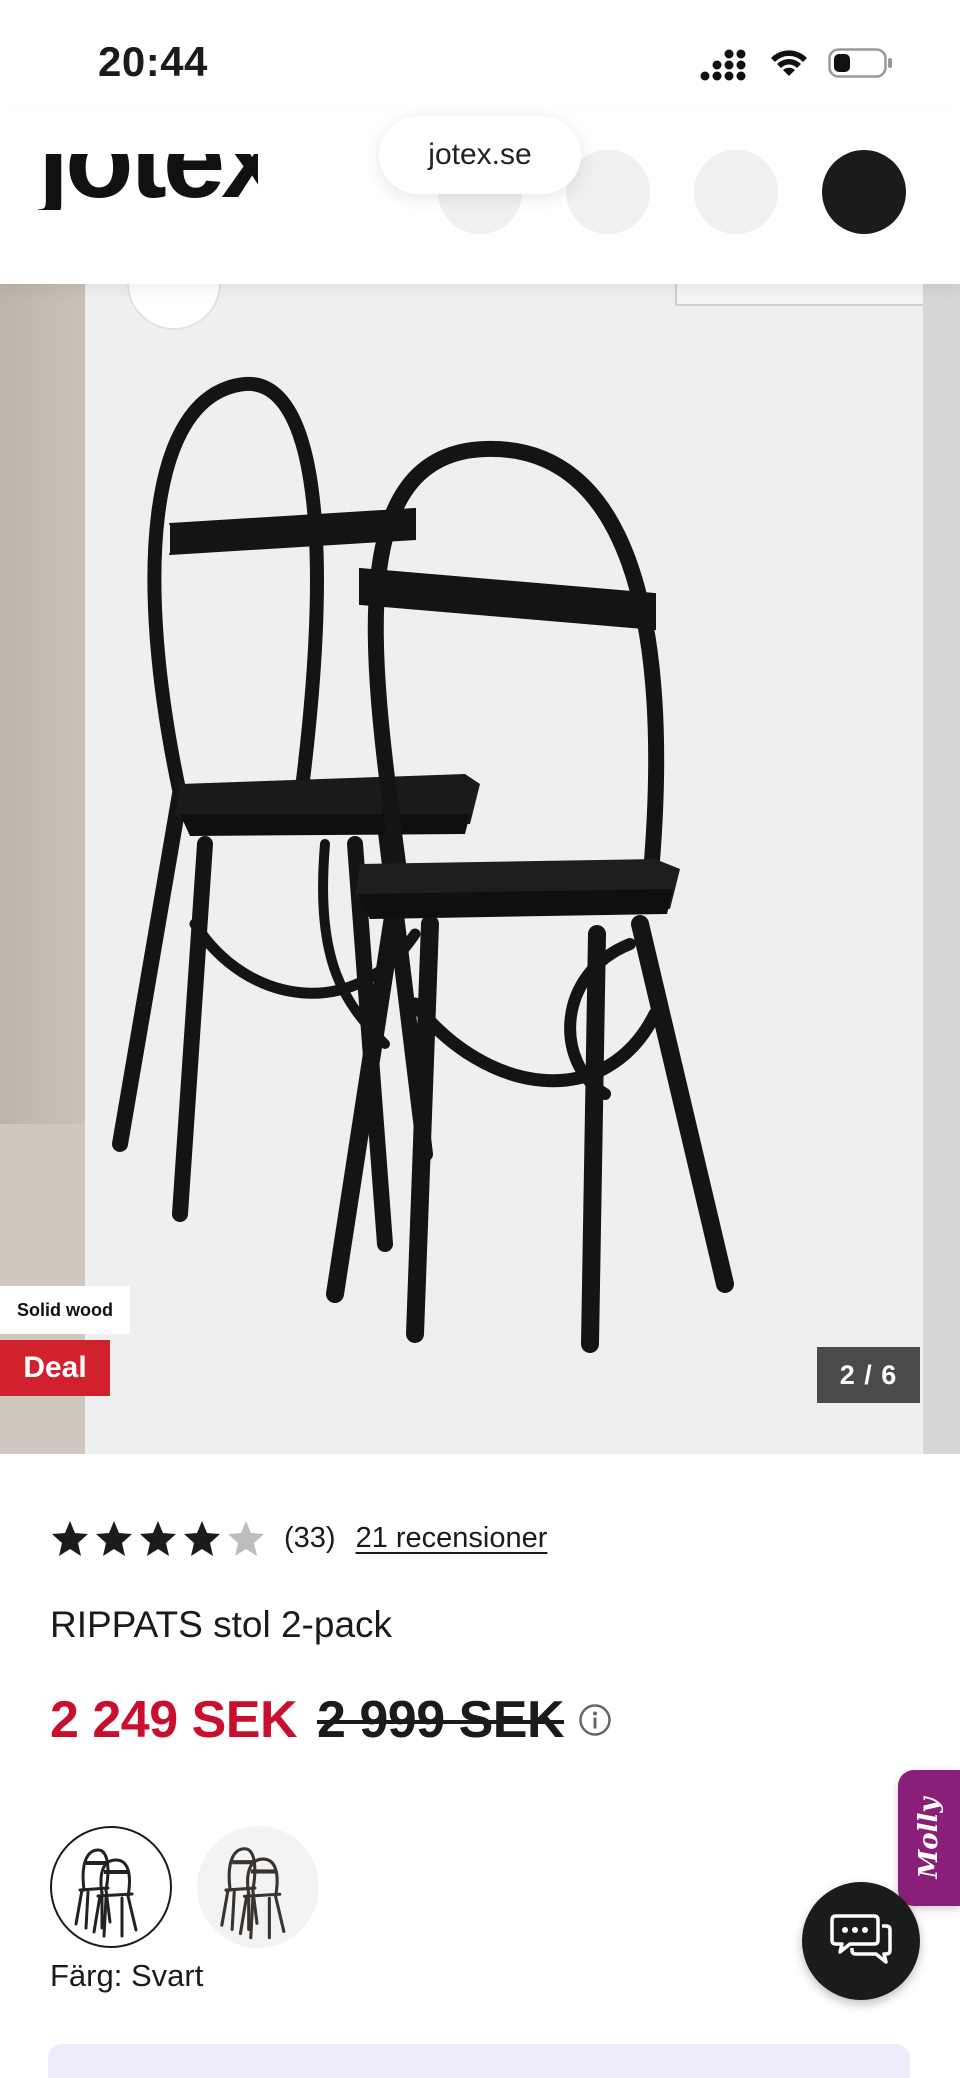 The image size is (960, 2078). Describe the element at coordinates (479, 2061) in the screenshot. I see `promo-box` at that location.